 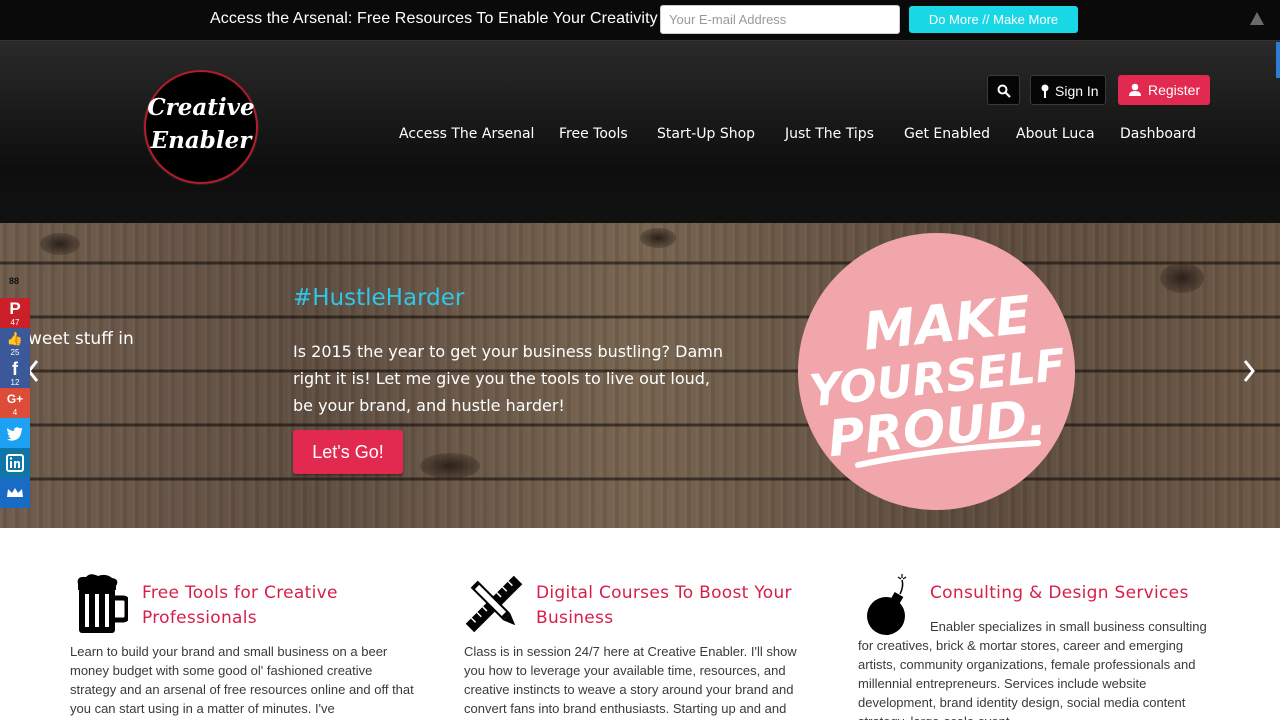 I want to click on google-plus-count: 4, so click(x=15, y=412).